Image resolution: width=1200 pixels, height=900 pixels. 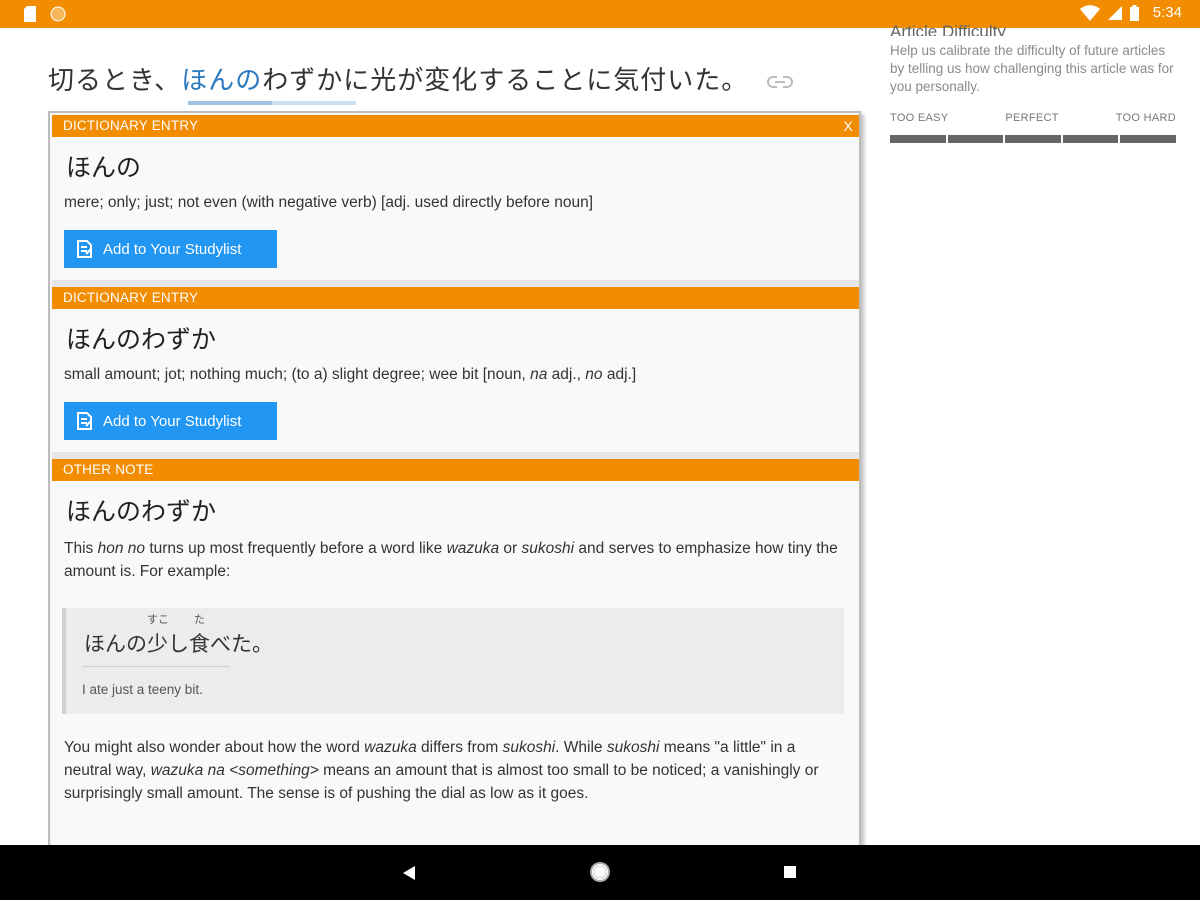 I want to click on example-japanese: ほんの すこ 少した食べた。, so click(x=178, y=634).